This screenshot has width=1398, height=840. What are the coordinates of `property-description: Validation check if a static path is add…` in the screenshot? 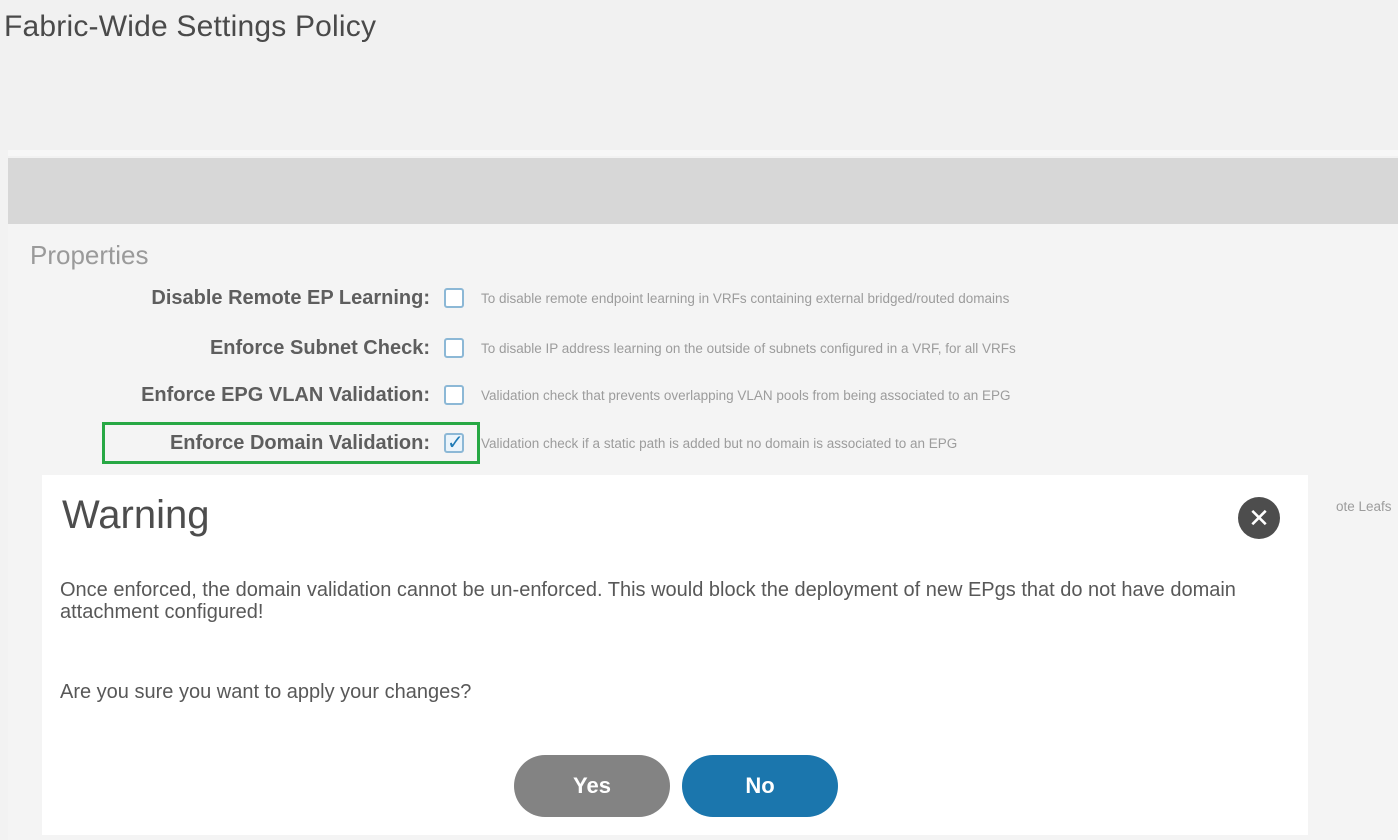 It's located at (719, 443).